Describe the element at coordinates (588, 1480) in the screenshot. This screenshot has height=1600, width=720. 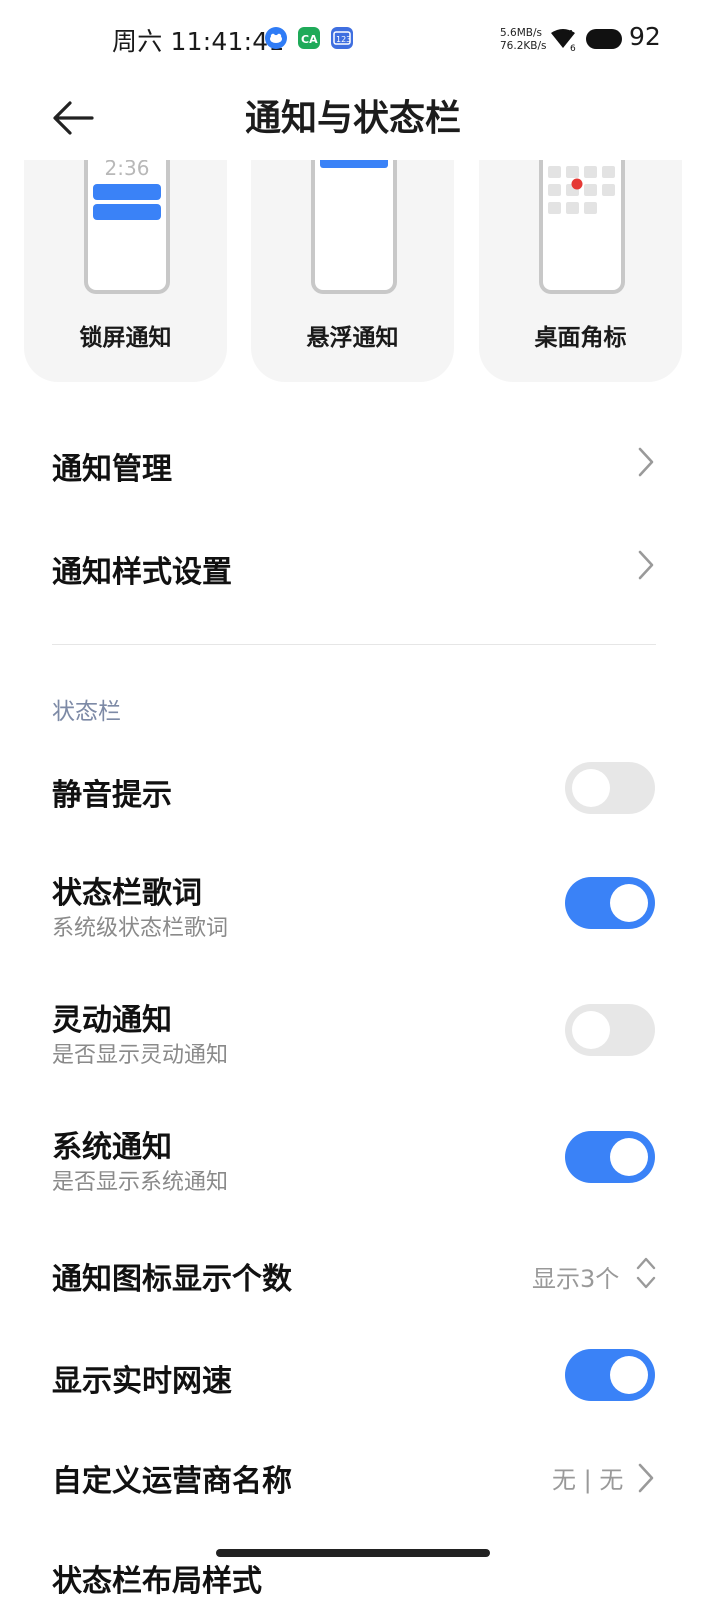
I see `carrier-name-value: 无 | 无` at that location.